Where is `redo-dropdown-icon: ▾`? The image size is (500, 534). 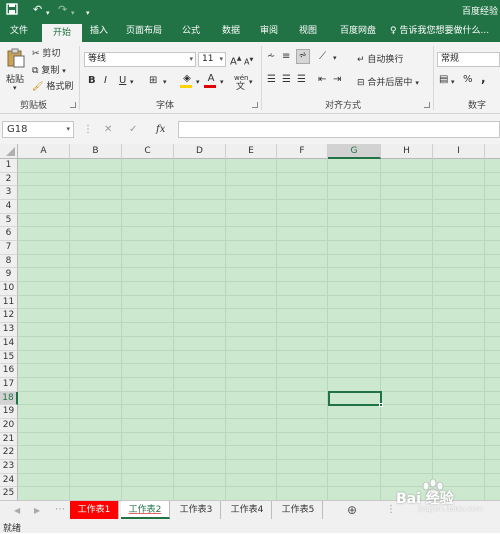
redo-dropdown-icon: ▾ is located at coordinates (73, 13).